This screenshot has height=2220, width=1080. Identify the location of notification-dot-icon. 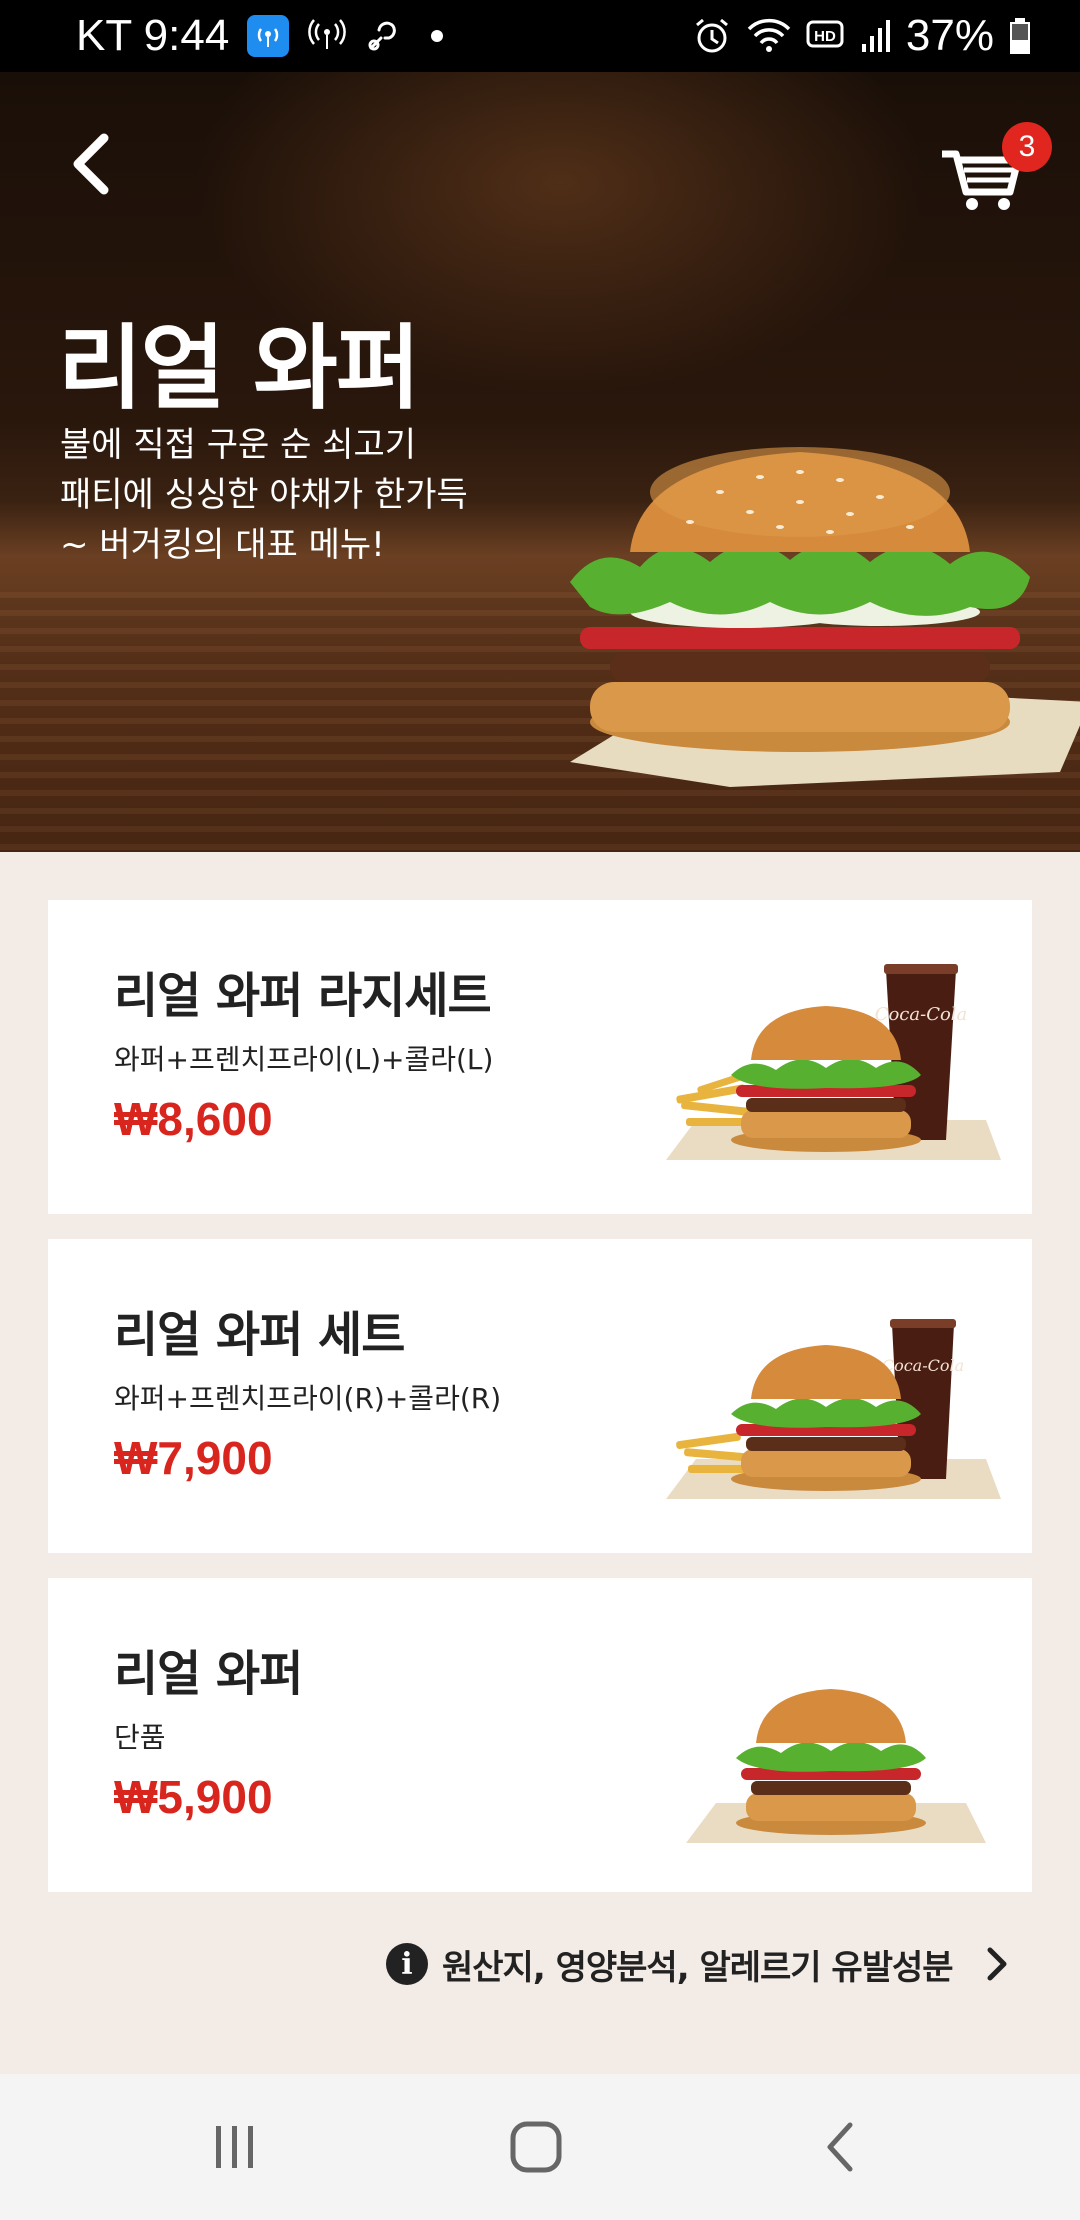
(437, 36).